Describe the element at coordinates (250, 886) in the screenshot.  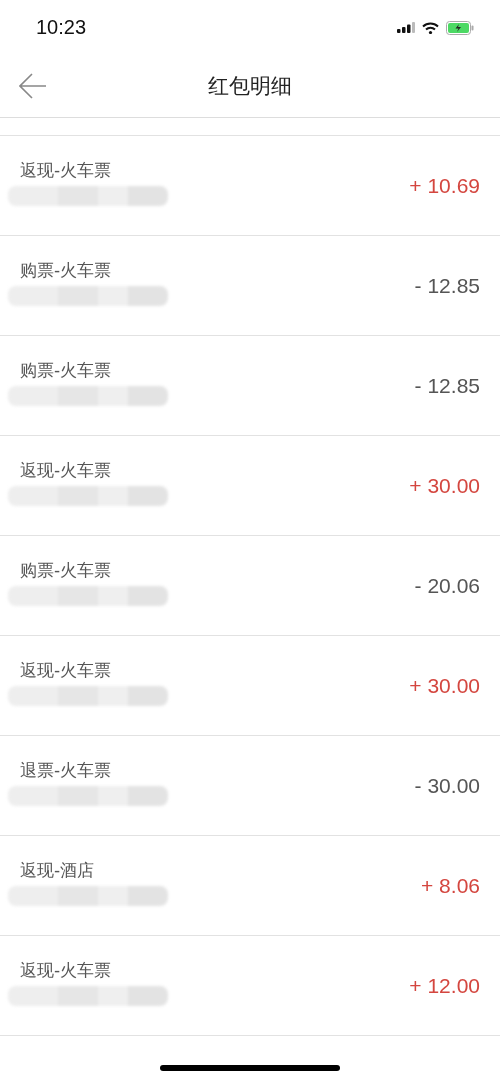
I see `record-row: 返现-酒店 + 8.06` at that location.